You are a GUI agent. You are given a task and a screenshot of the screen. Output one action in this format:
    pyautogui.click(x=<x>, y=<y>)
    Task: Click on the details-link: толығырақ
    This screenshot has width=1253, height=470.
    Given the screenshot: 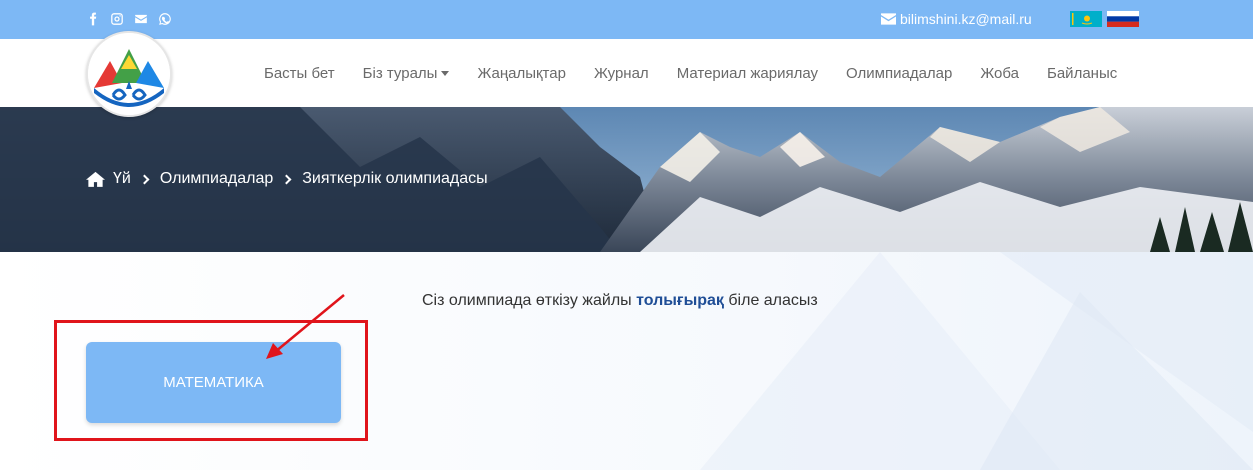 What is the action you would take?
    pyautogui.click(x=680, y=300)
    